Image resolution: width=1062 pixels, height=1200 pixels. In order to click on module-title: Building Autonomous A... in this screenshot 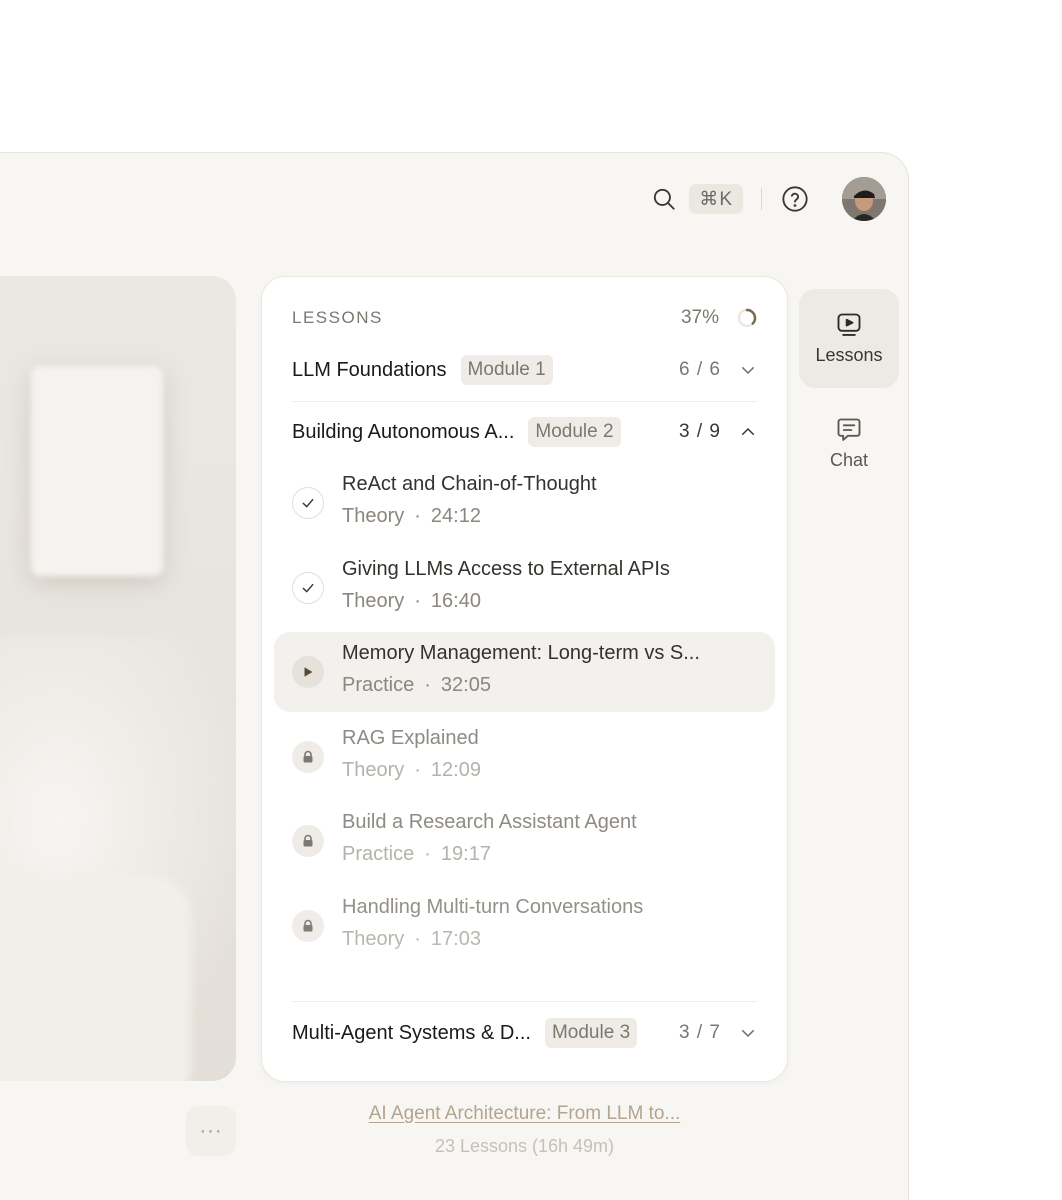, I will do `click(403, 431)`.